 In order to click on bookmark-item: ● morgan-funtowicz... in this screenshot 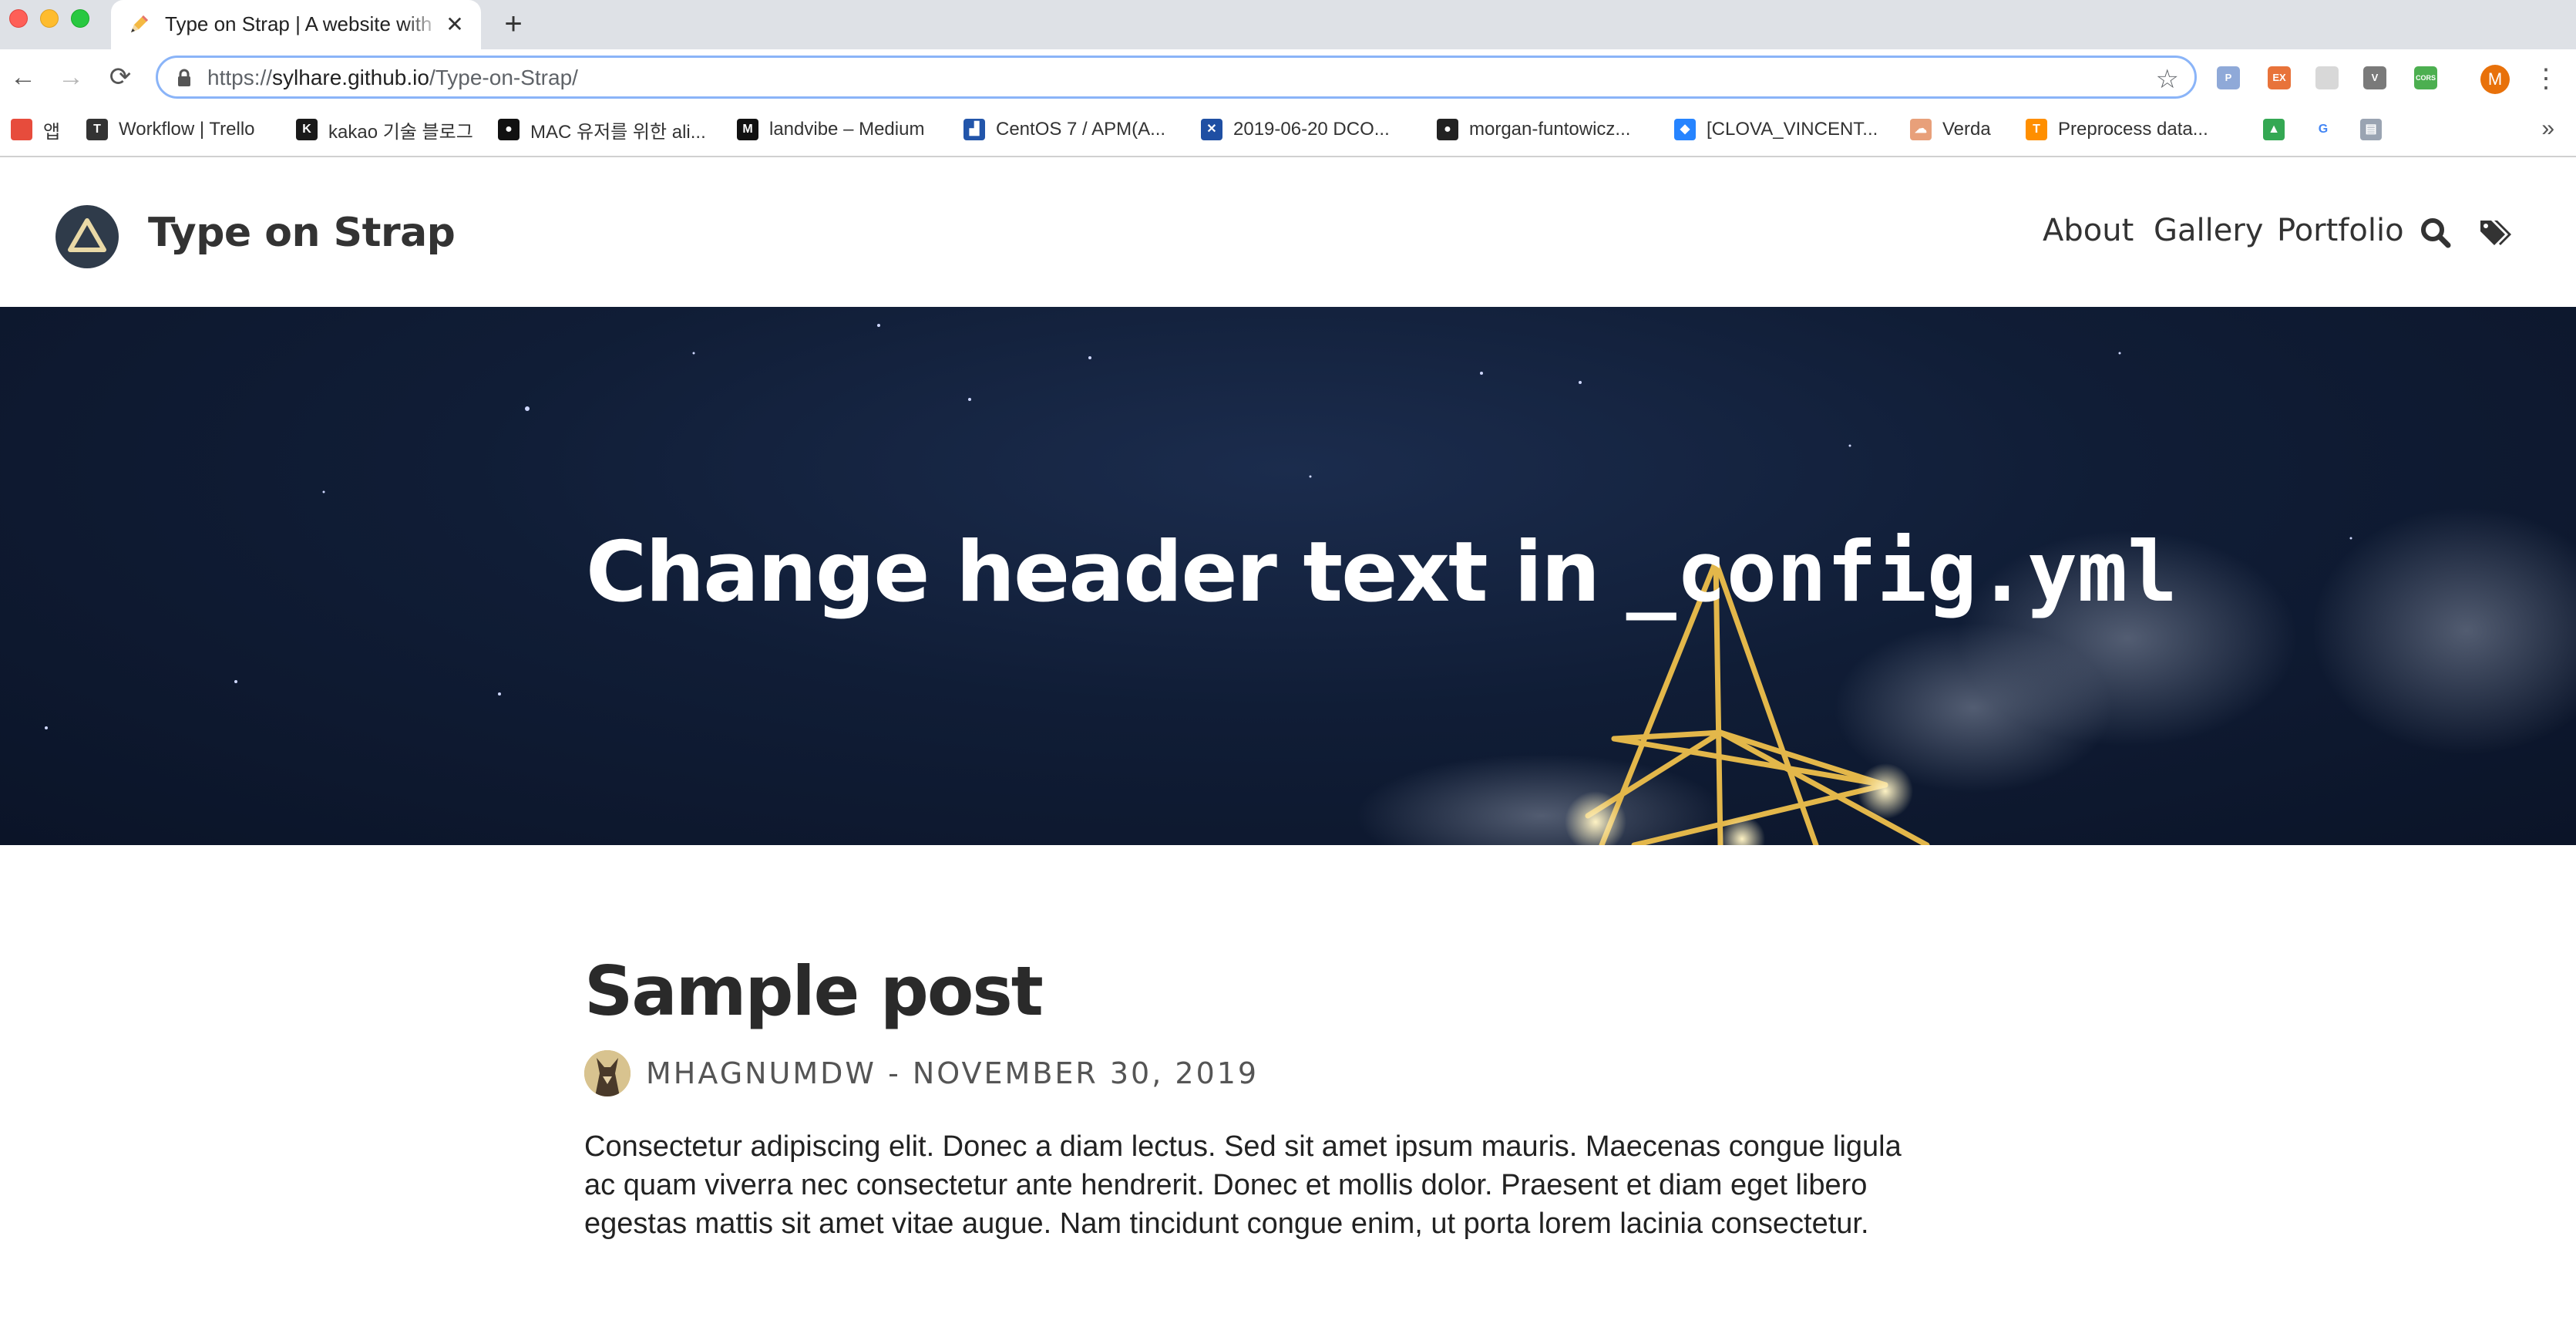, I will do `click(1533, 129)`.